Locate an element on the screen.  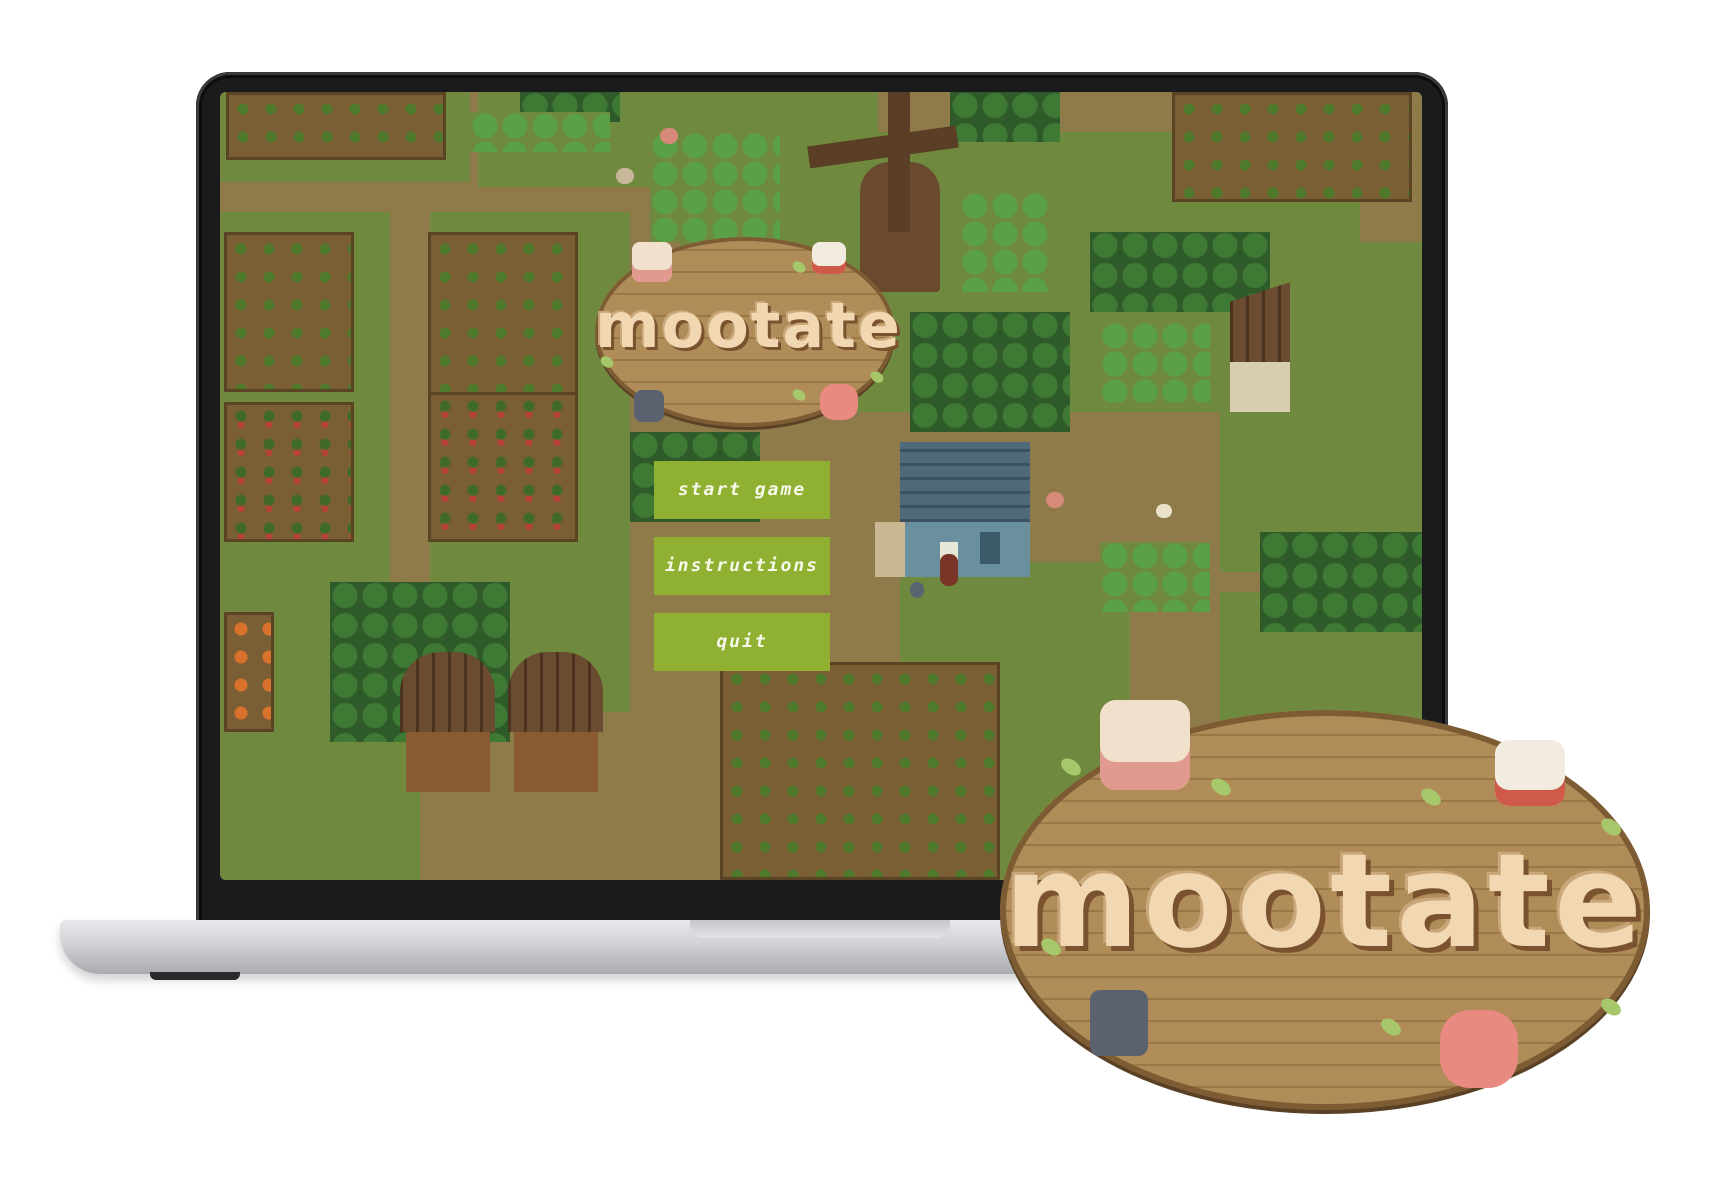
laptop-foot-left is located at coordinates (195, 976).